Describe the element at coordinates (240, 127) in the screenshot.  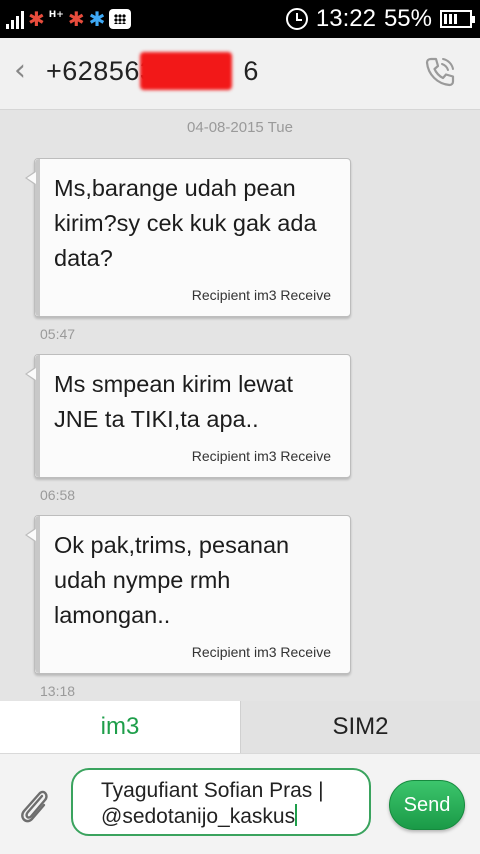
I see `thread-date: 04-08-2015 Tue` at that location.